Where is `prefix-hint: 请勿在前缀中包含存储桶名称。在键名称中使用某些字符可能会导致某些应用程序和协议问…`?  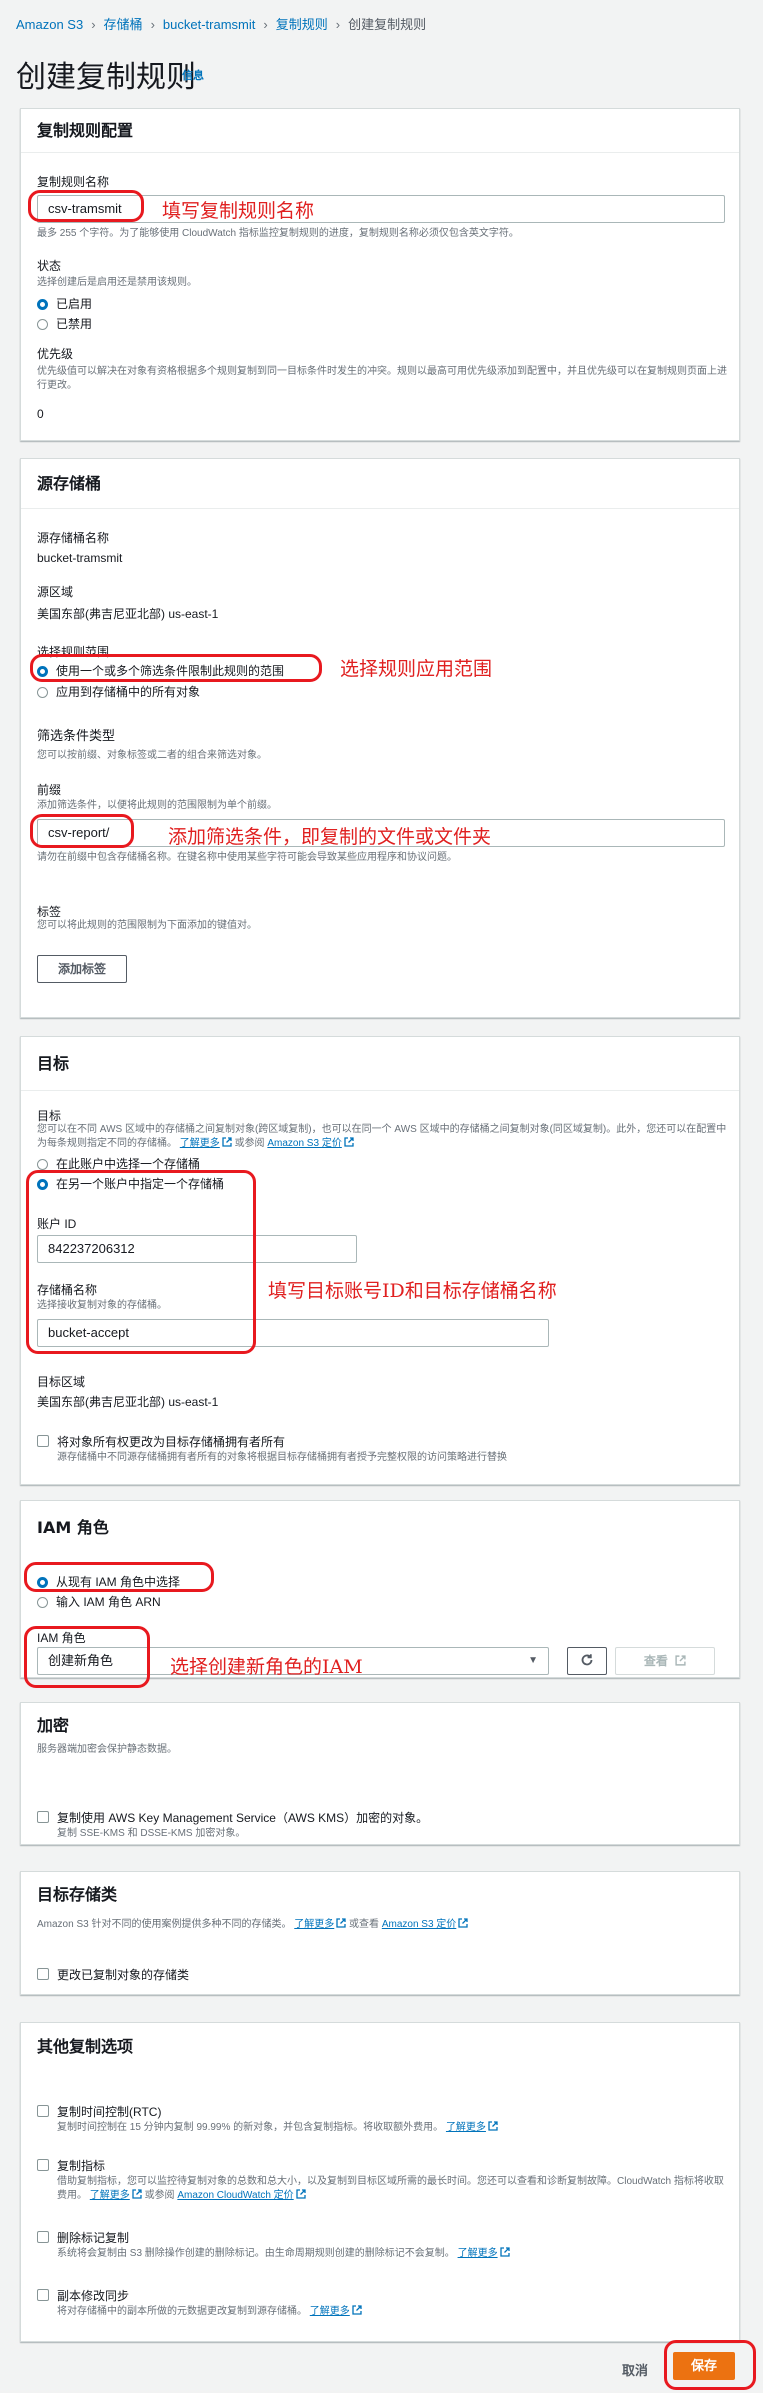
prefix-hint: 请勿在前缀中包含存储桶名称。在键名称中使用某些字符可能会导致某些应用程序和协议问… is located at coordinates (247, 857).